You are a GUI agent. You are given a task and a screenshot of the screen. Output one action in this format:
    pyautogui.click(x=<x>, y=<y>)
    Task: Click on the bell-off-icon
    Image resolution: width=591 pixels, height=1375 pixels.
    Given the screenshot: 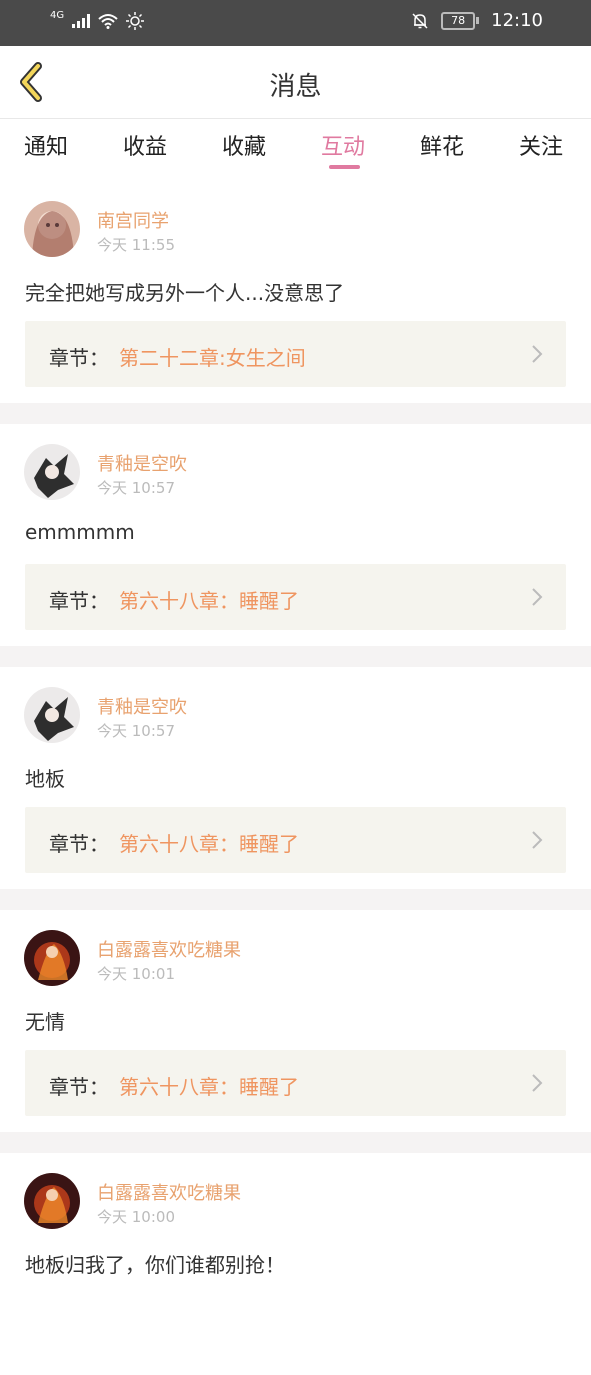 What is the action you would take?
    pyautogui.click(x=420, y=20)
    